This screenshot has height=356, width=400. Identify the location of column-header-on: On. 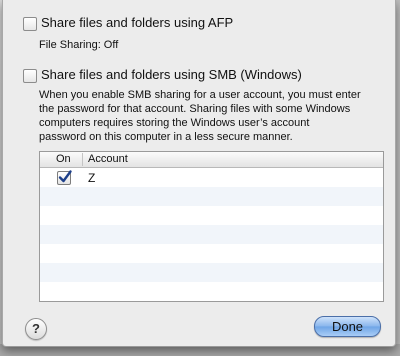
(63, 159).